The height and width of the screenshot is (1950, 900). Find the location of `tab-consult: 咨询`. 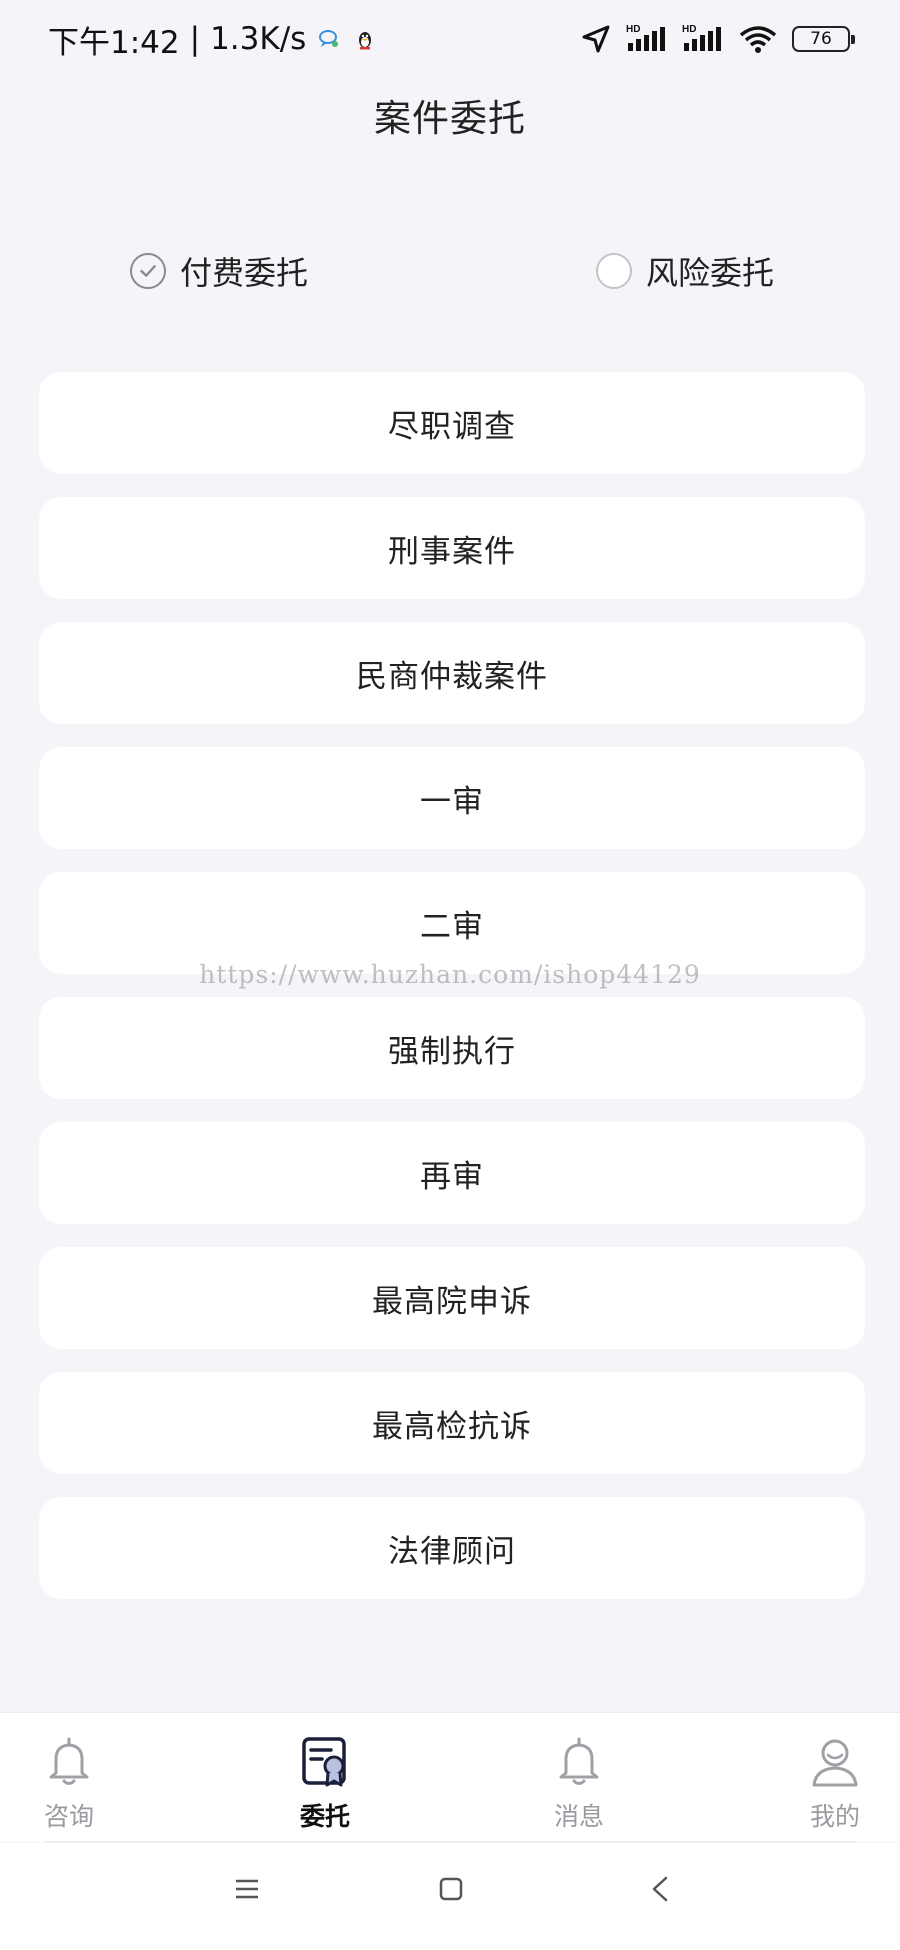

tab-consult: 咨询 is located at coordinates (69, 1784).